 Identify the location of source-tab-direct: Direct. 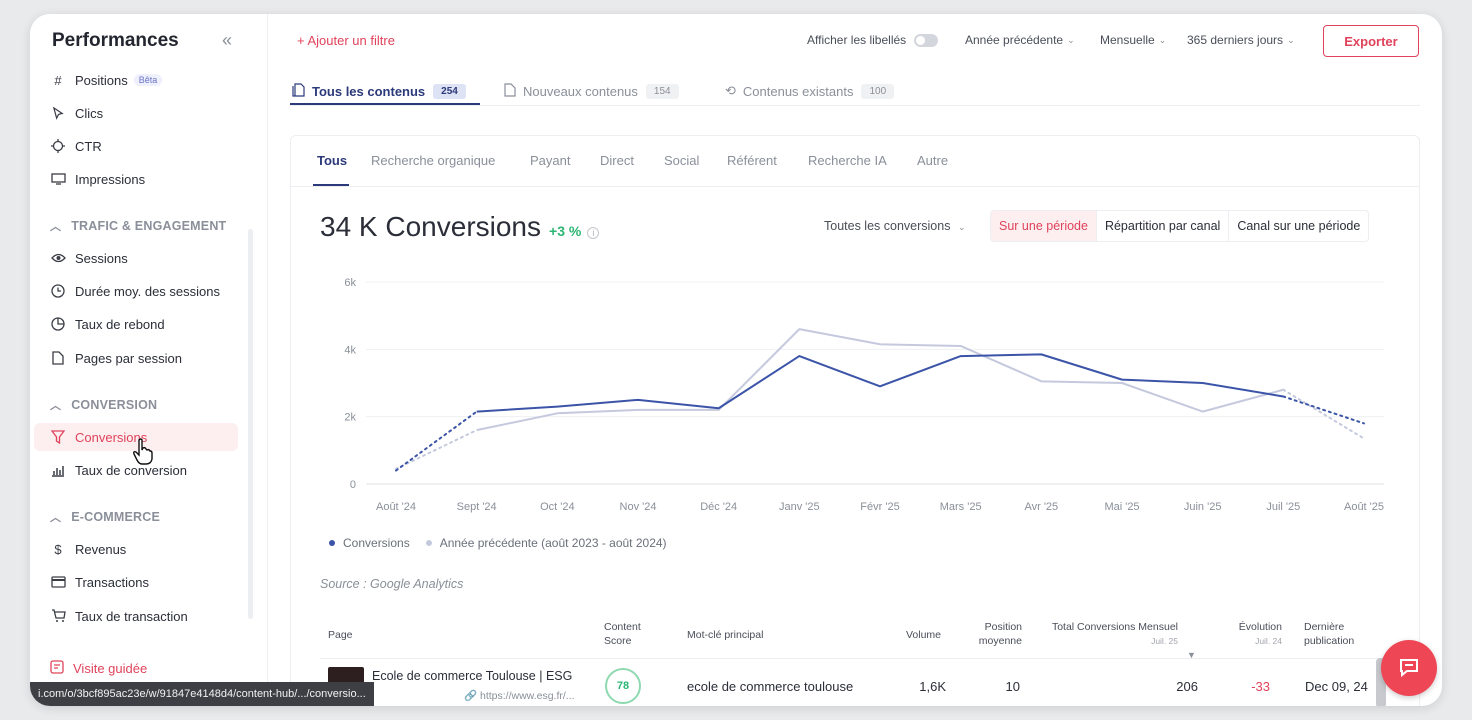
(617, 160).